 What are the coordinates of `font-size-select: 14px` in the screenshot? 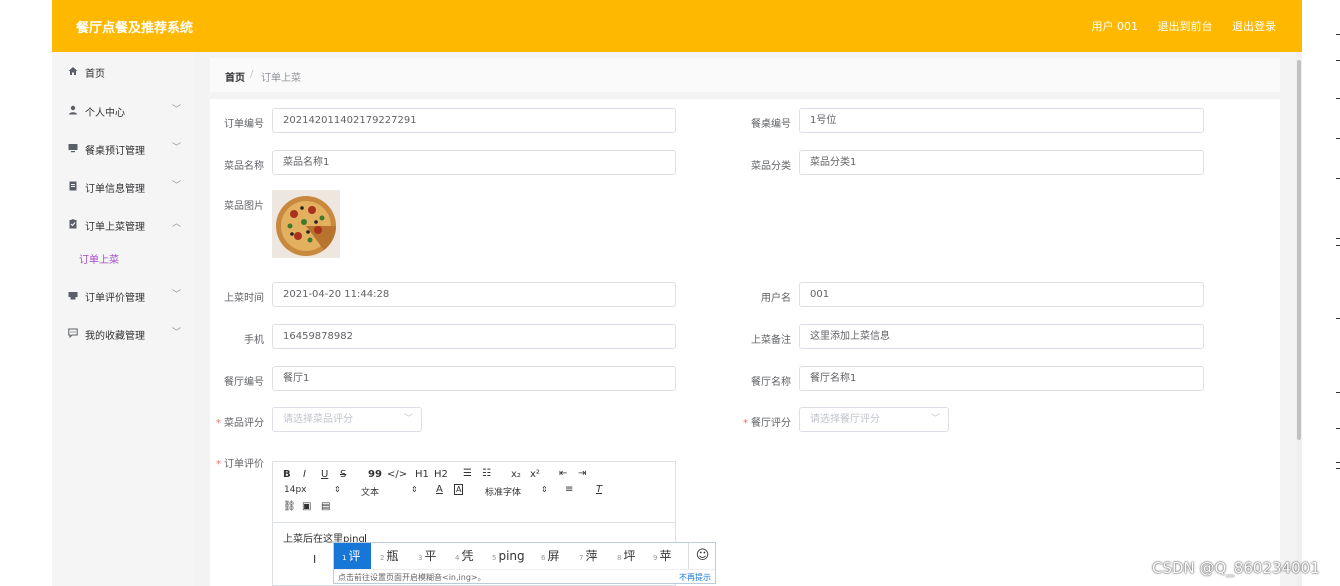 It's located at (295, 490).